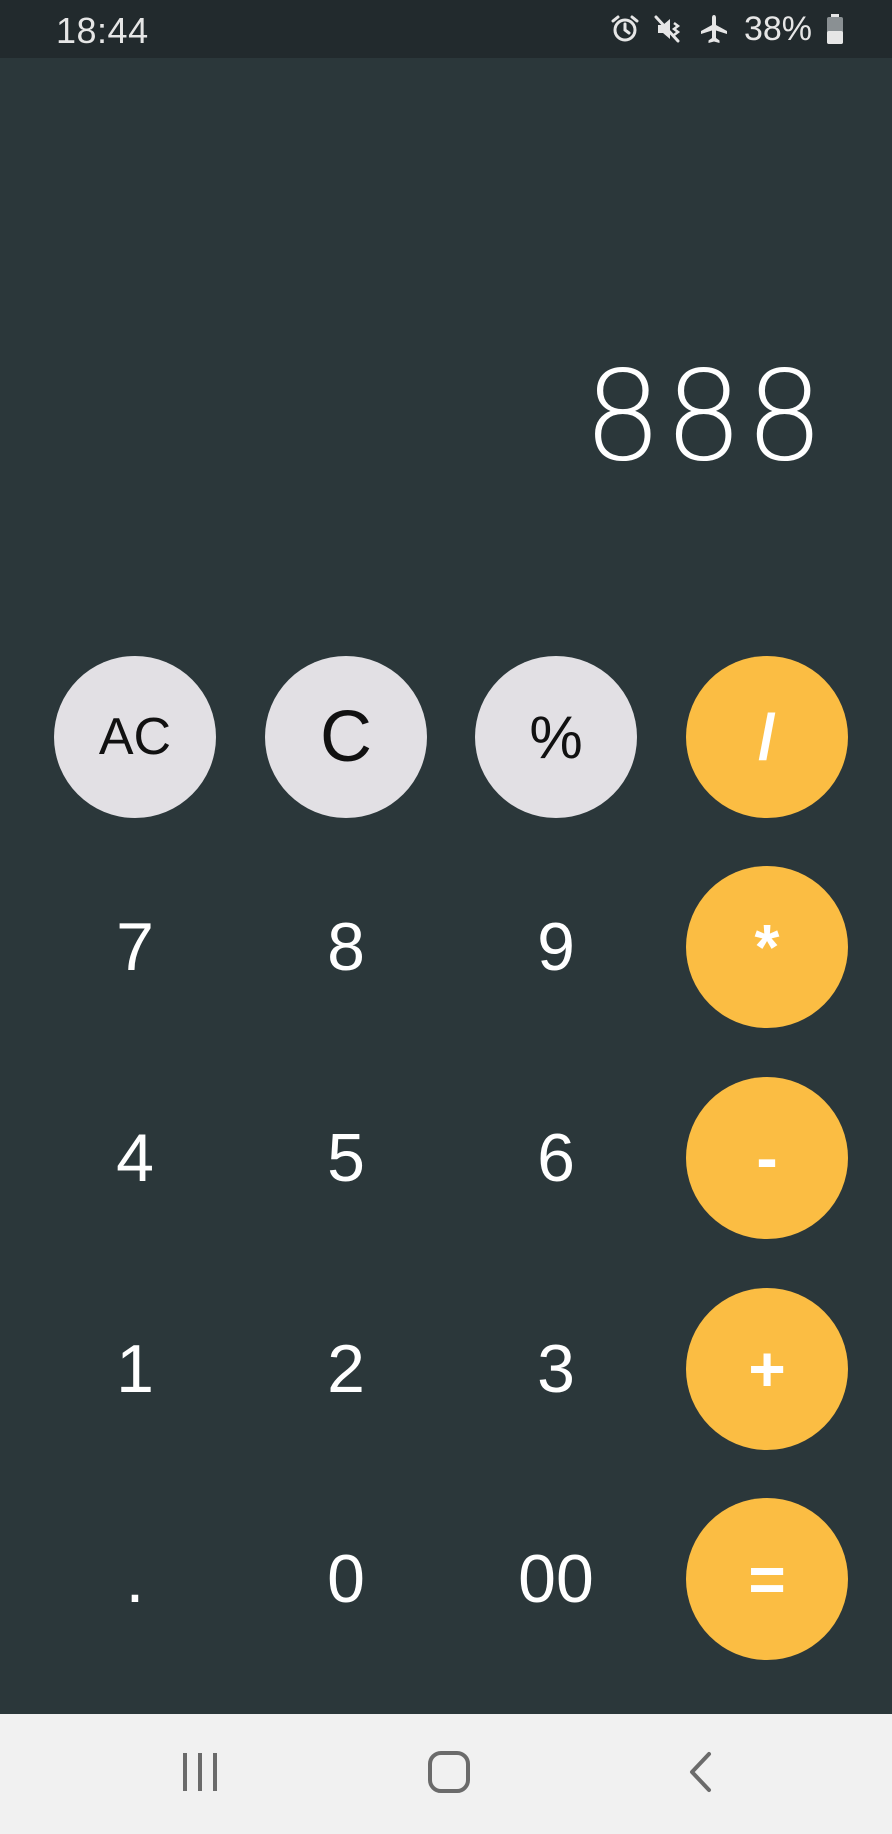  I want to click on equals-button: =, so click(767, 1579).